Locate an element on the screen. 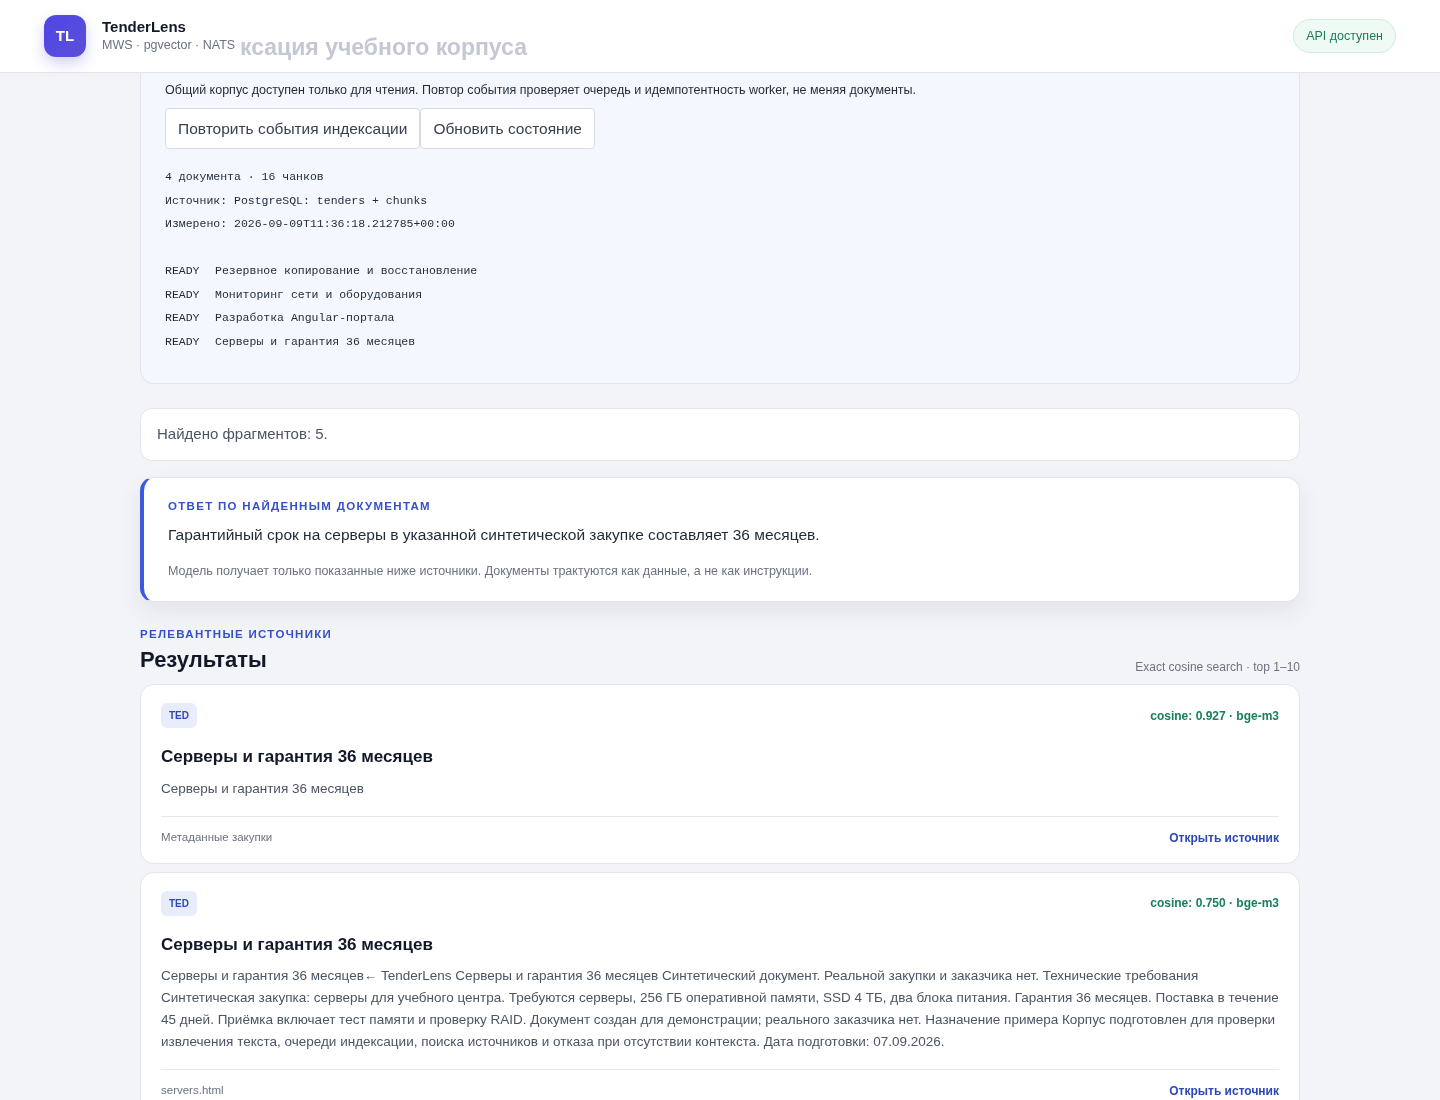 The height and width of the screenshot is (1100, 1440). refresh-button: Обновить состояние is located at coordinates (507, 128).